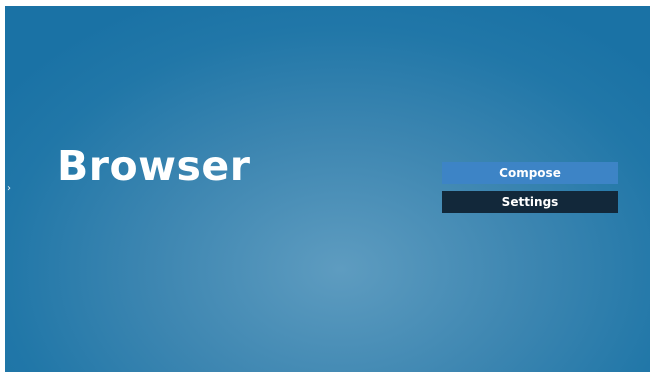 The height and width of the screenshot is (375, 655). Describe the element at coordinates (530, 173) in the screenshot. I see `compose-button: Compose` at that location.